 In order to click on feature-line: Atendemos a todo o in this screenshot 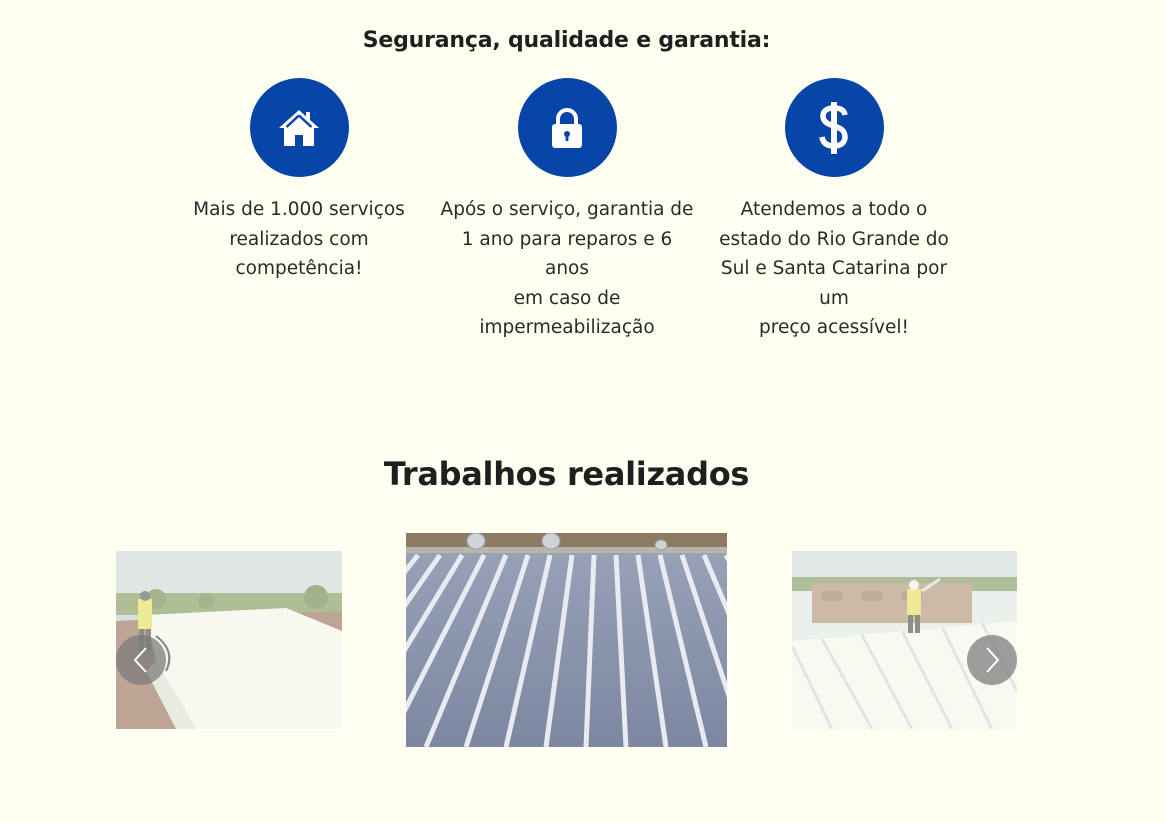, I will do `click(834, 209)`.